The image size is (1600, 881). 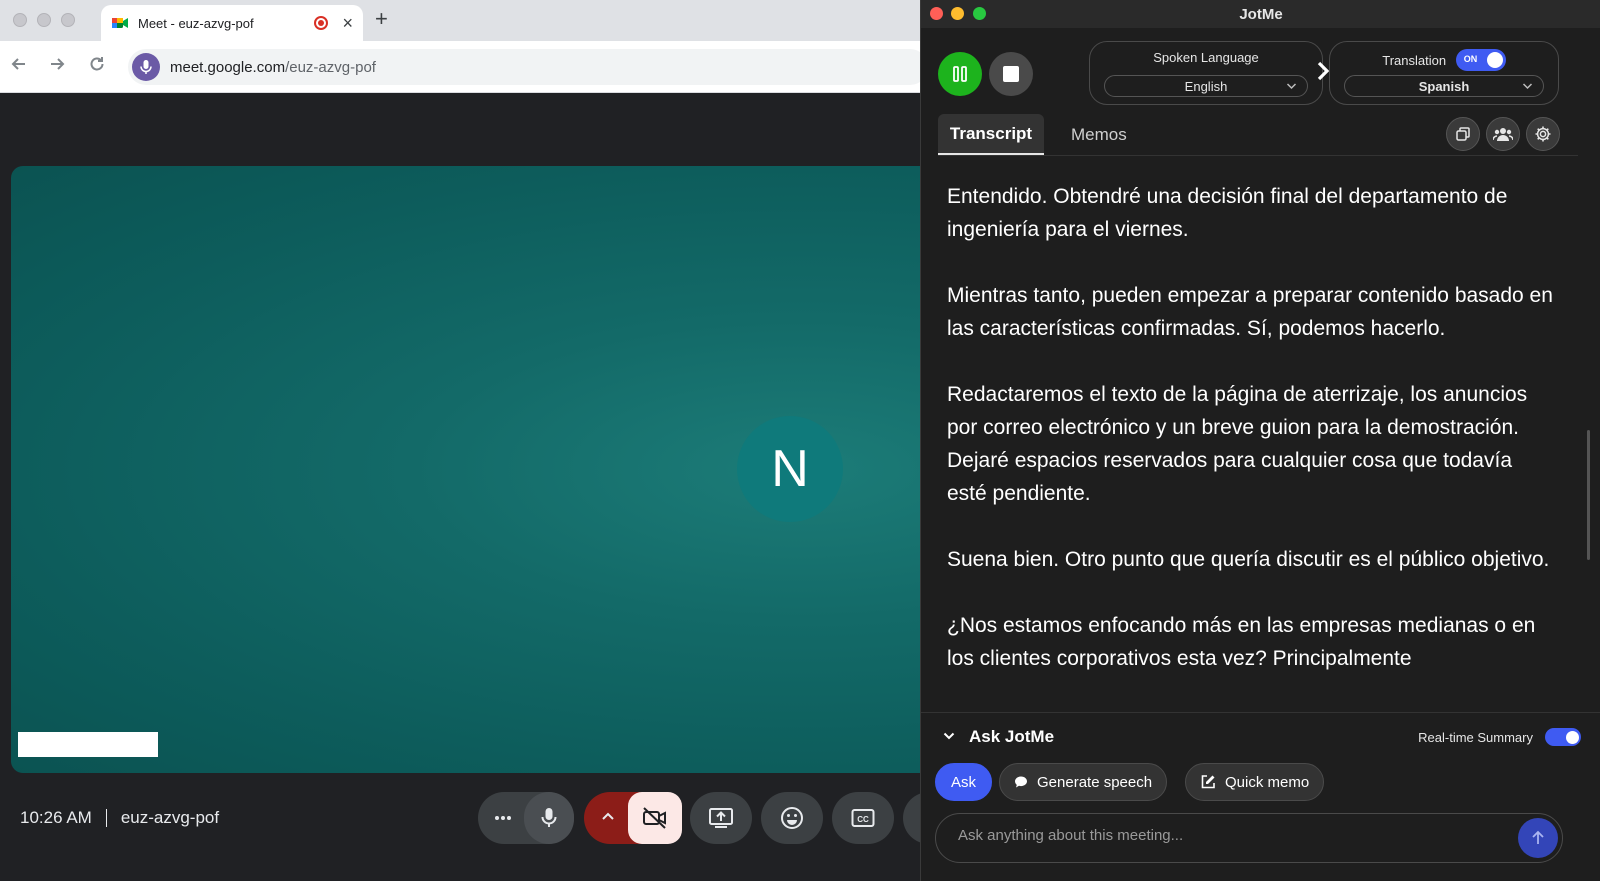 I want to click on ask-jotme-header: Ask JotMe, so click(x=998, y=737).